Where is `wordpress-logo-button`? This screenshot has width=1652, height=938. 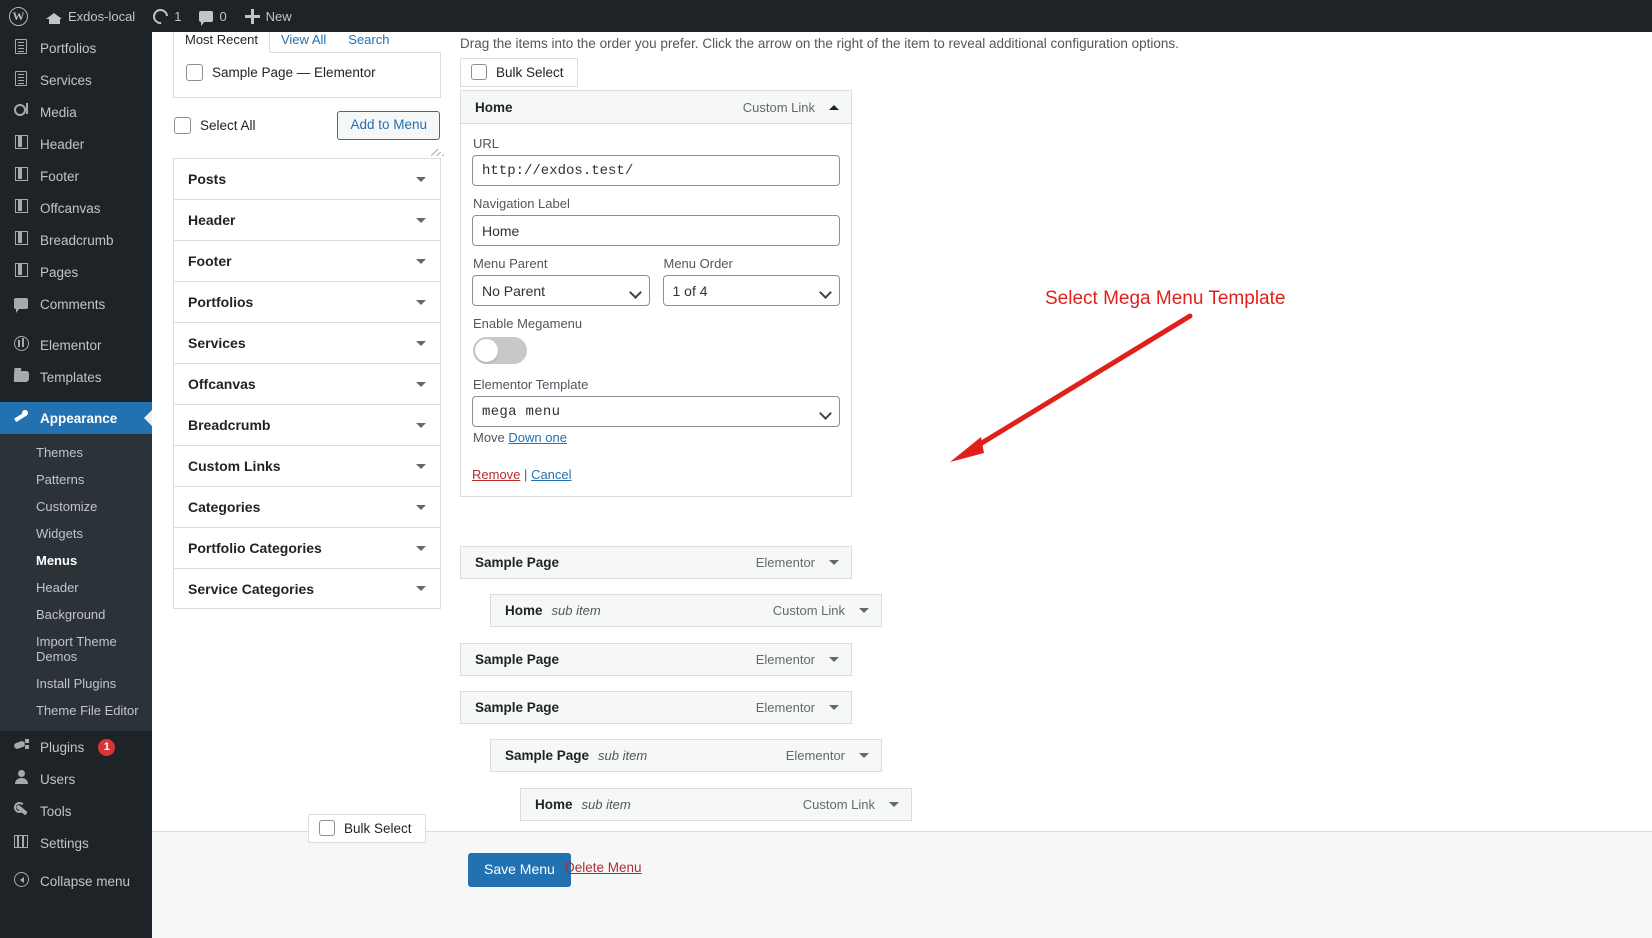
wordpress-logo-button is located at coordinates (18, 16).